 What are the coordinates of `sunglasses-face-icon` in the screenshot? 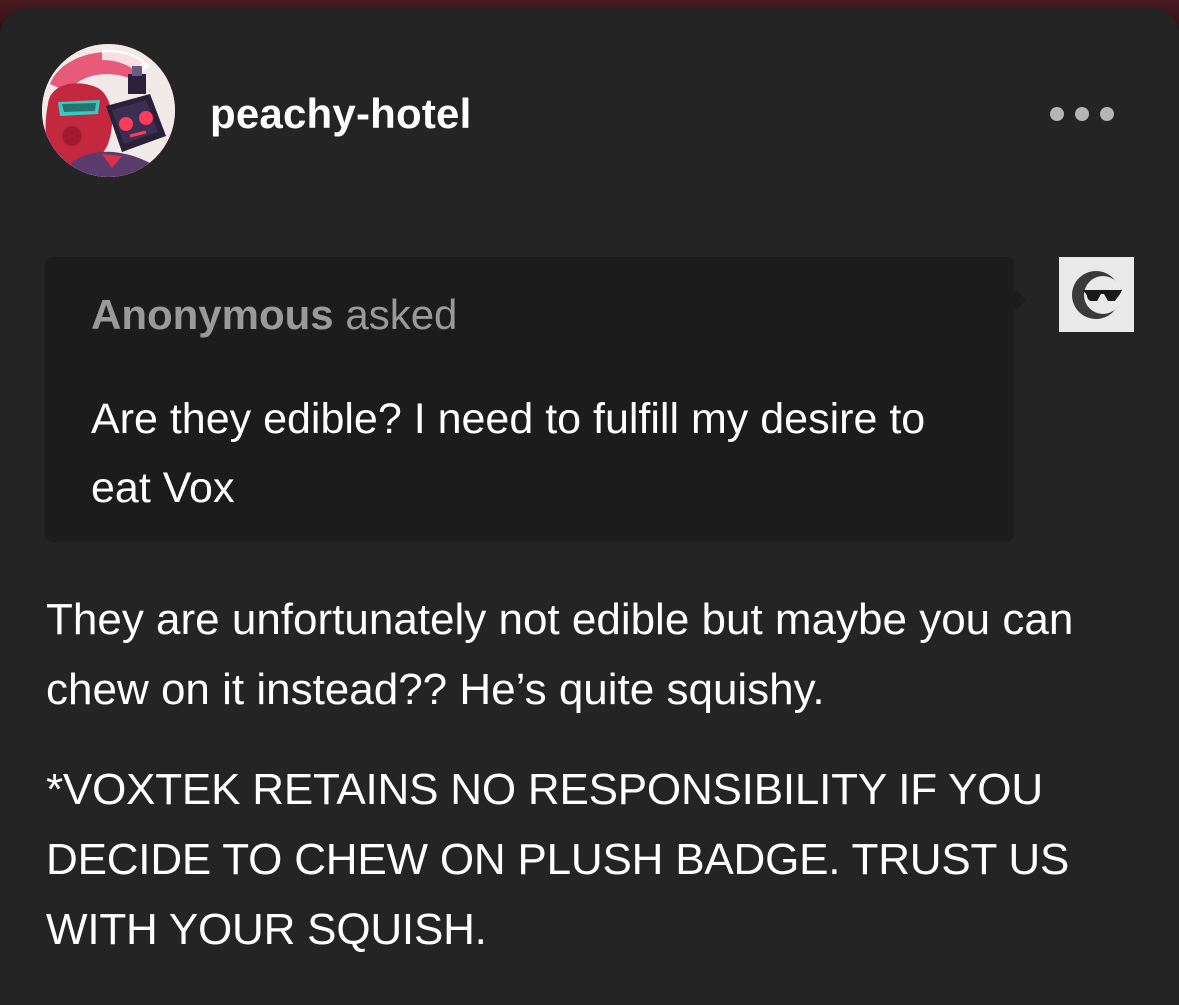 It's located at (1096, 294).